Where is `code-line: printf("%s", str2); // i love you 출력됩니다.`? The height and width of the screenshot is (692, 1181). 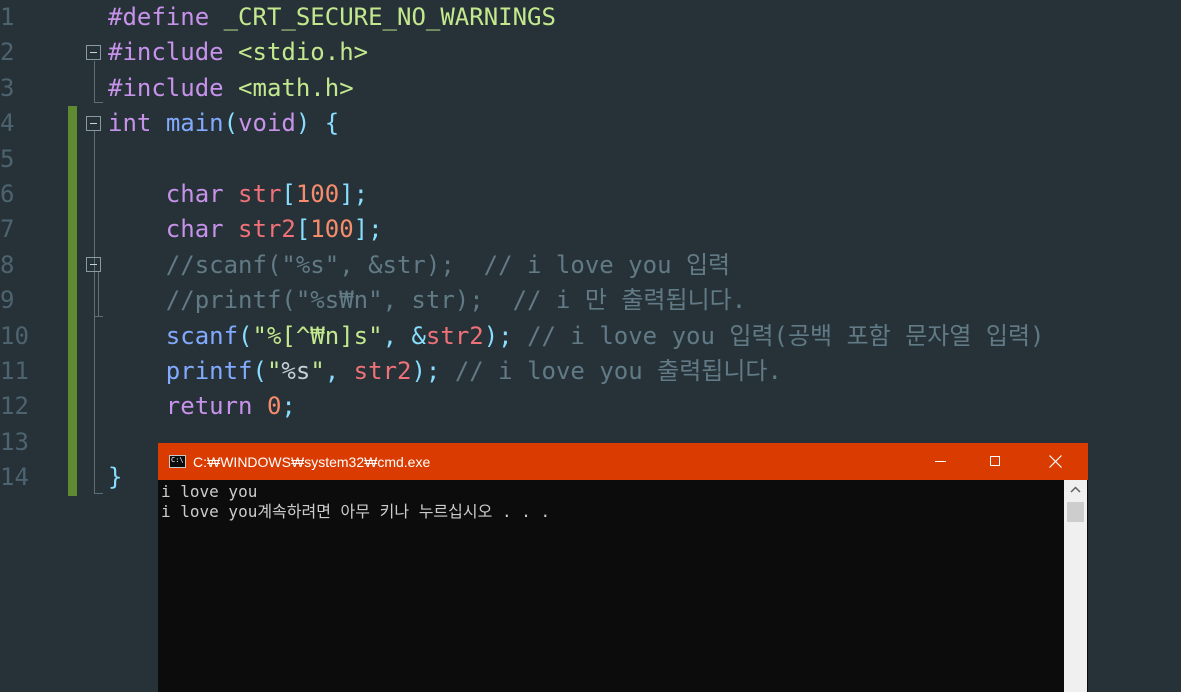
code-line: printf("%s", str2); // i love you 출력됩니다. is located at coordinates (445, 371).